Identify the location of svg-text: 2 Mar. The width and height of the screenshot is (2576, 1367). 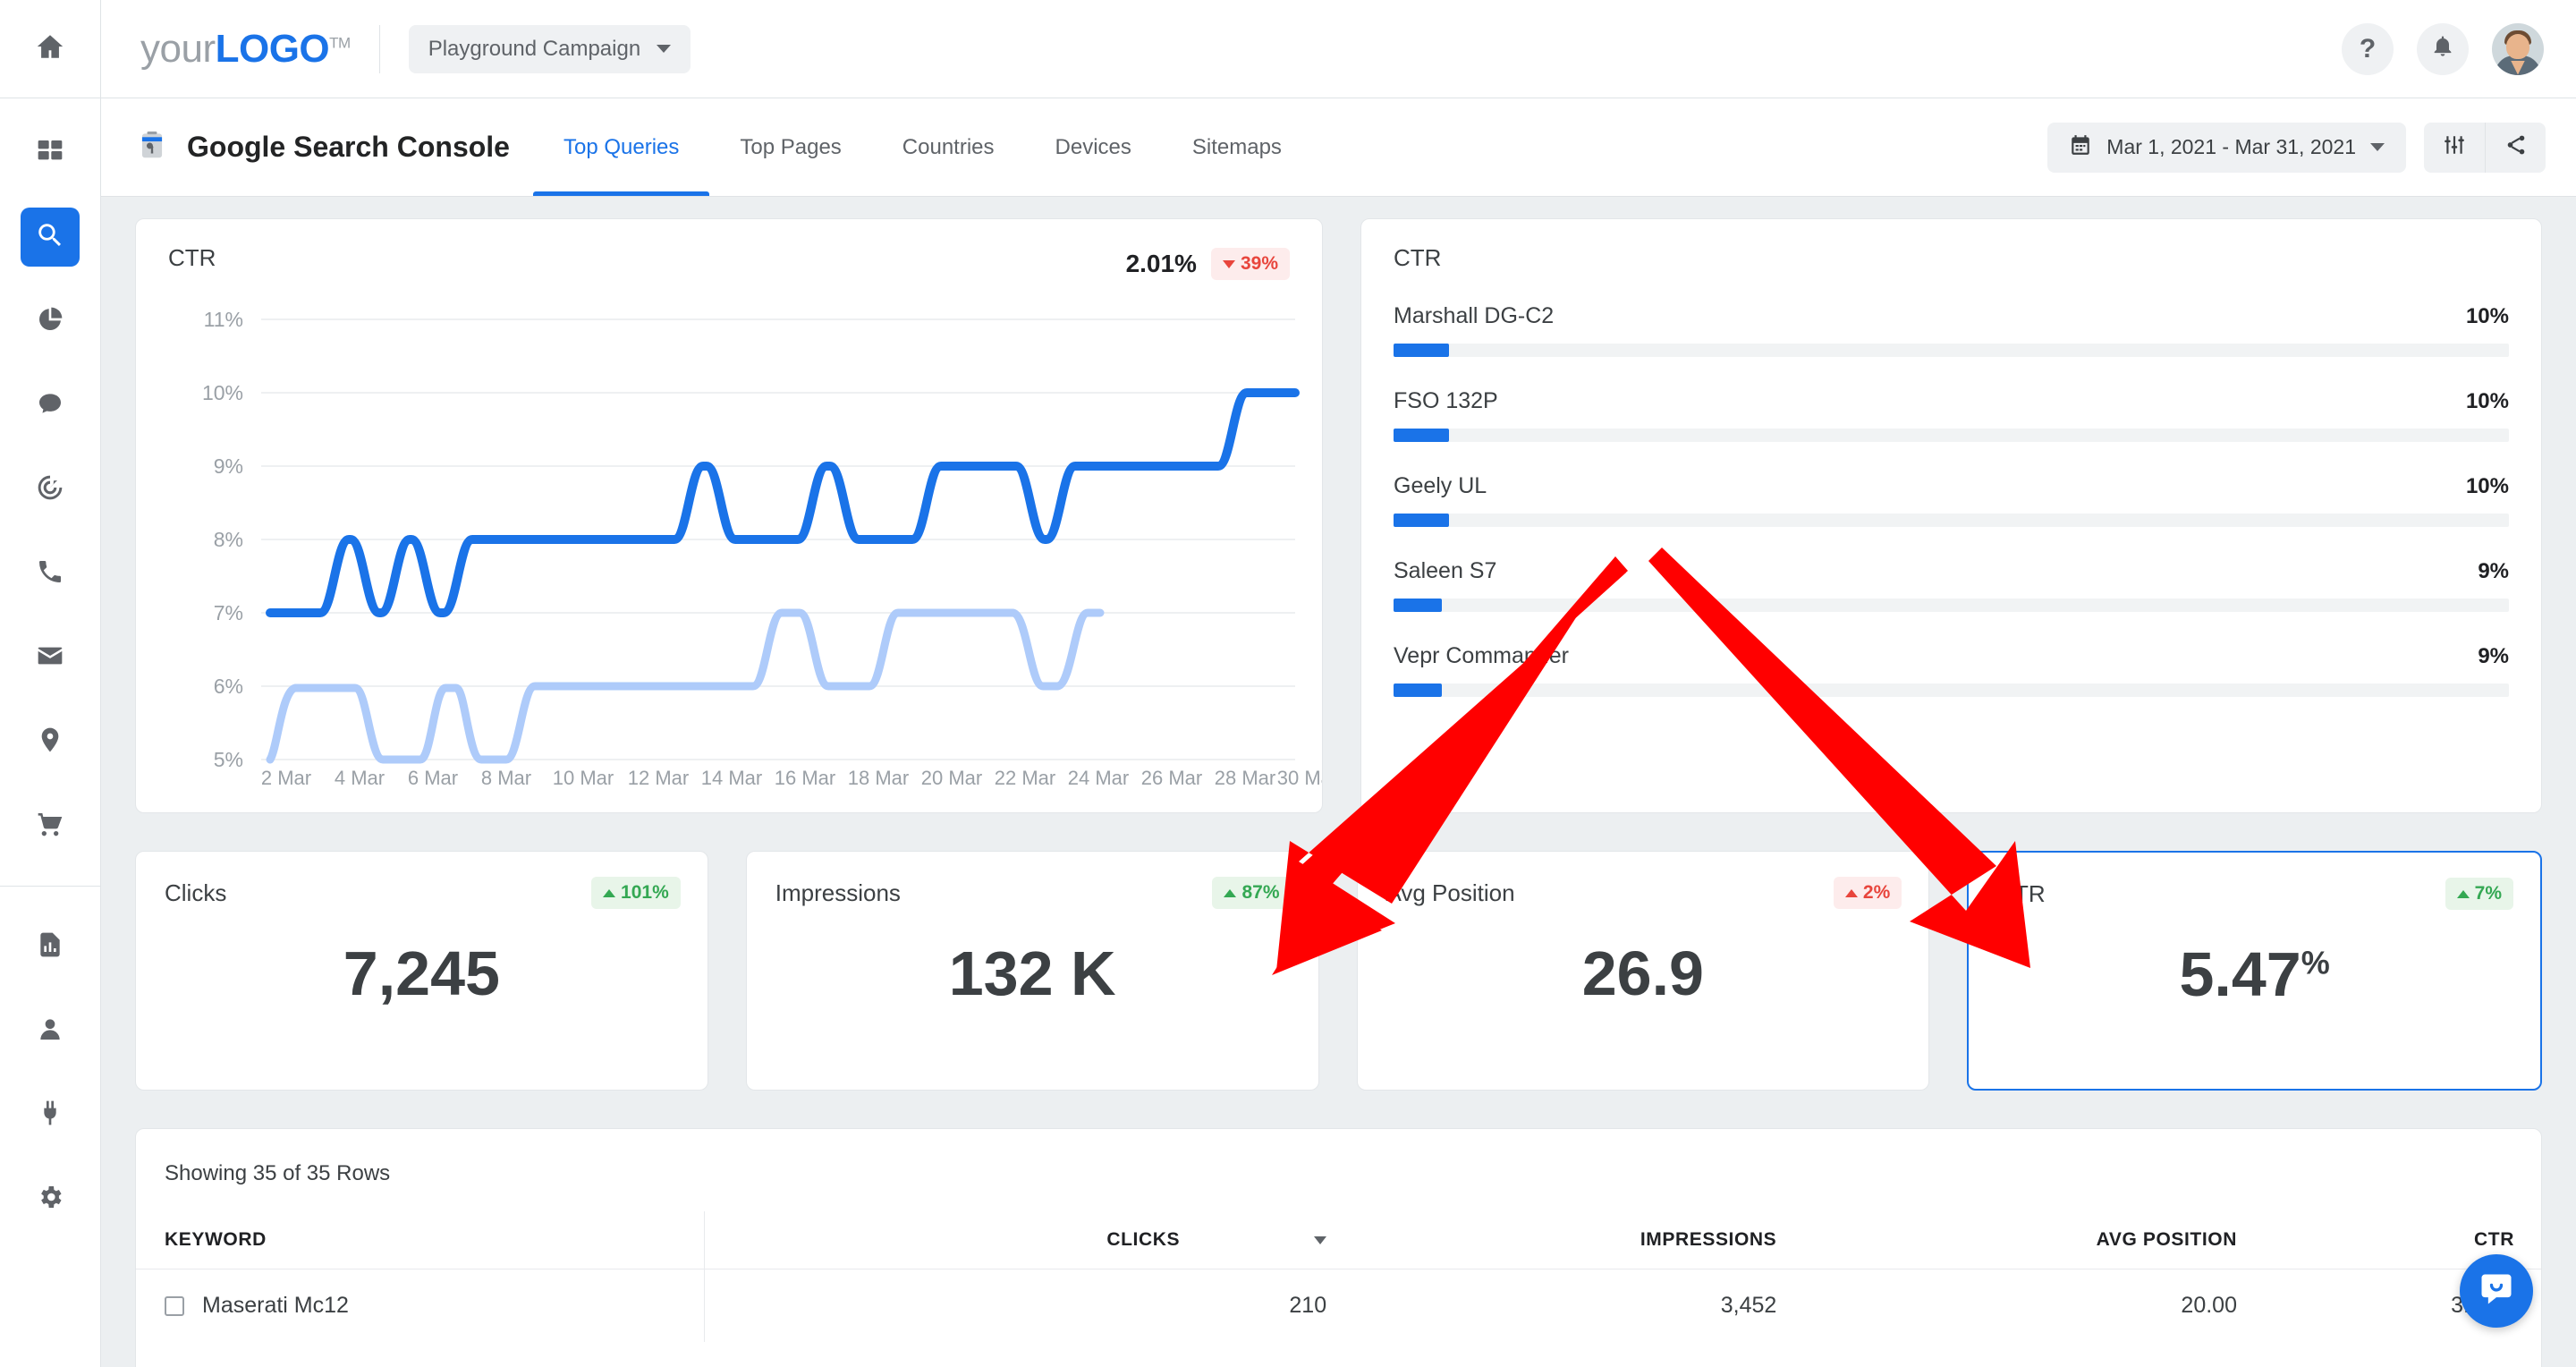
(286, 776).